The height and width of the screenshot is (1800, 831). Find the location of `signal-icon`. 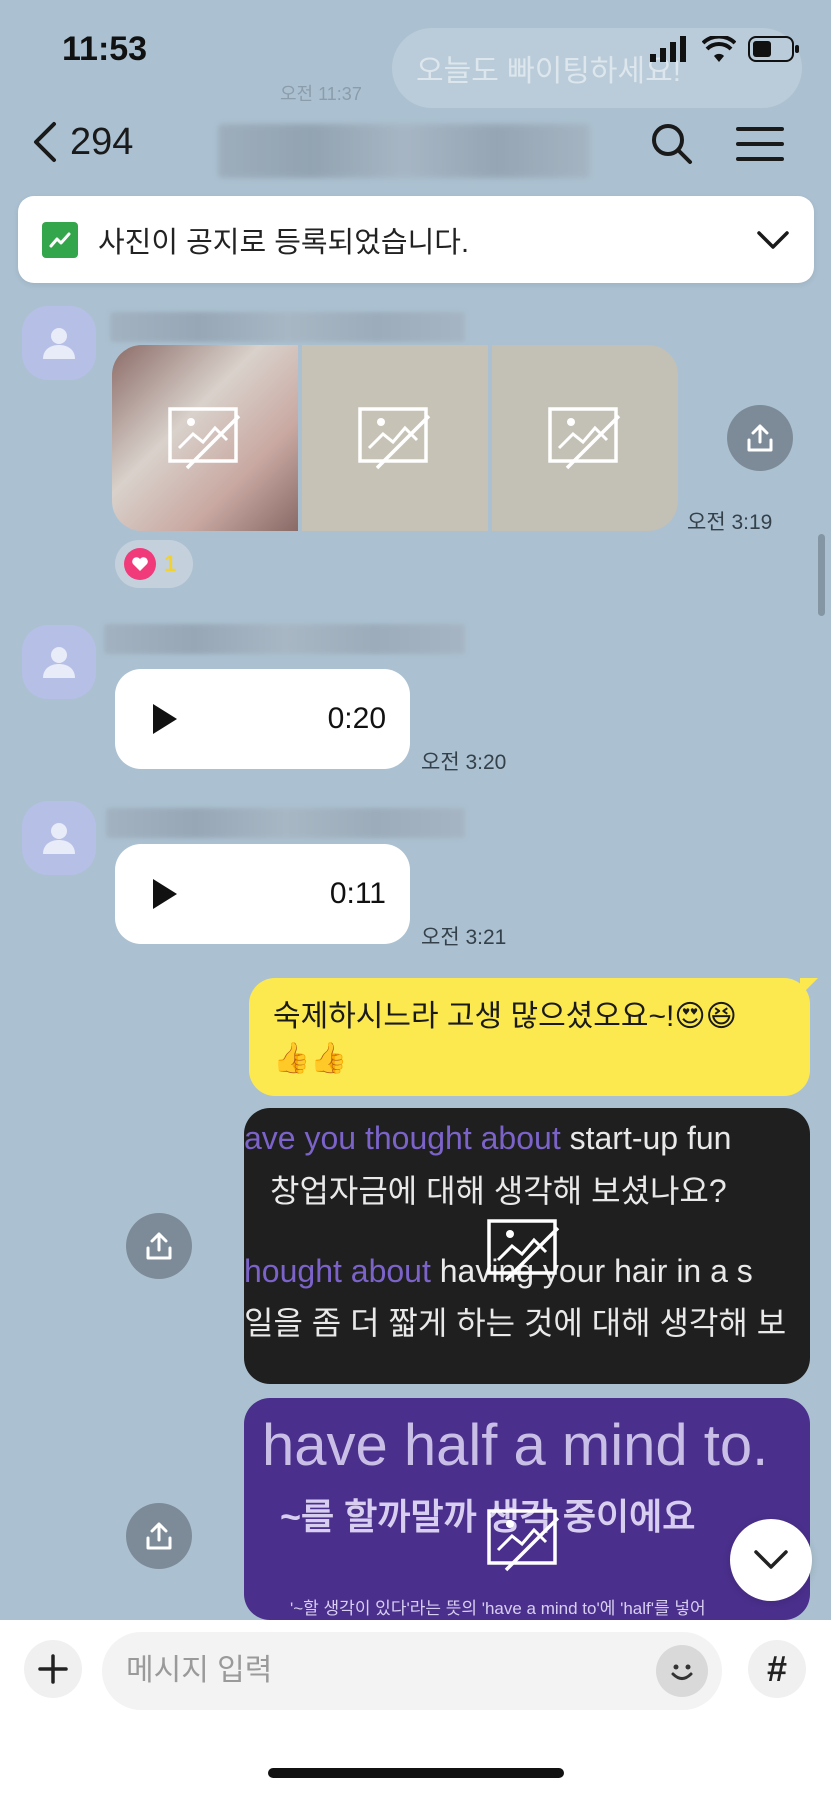

signal-icon is located at coordinates (668, 49).